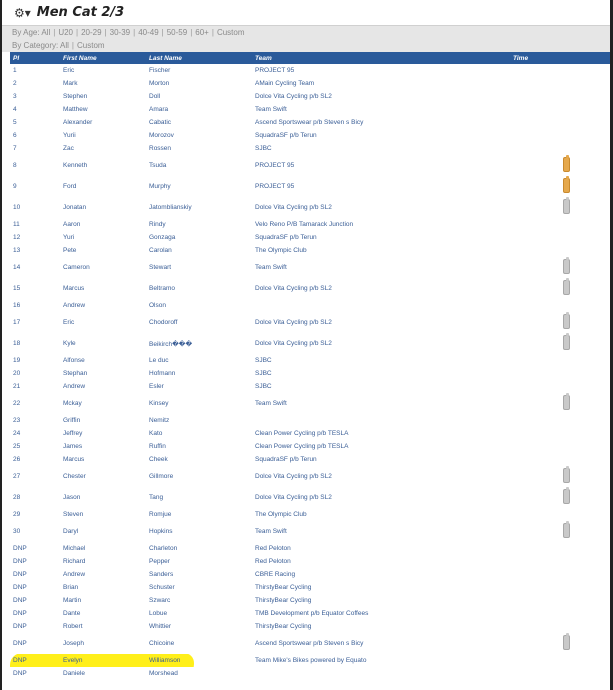 The height and width of the screenshot is (690, 613). Describe the element at coordinates (148, 32) in the screenshot. I see `age-filter-option: 40-49` at that location.